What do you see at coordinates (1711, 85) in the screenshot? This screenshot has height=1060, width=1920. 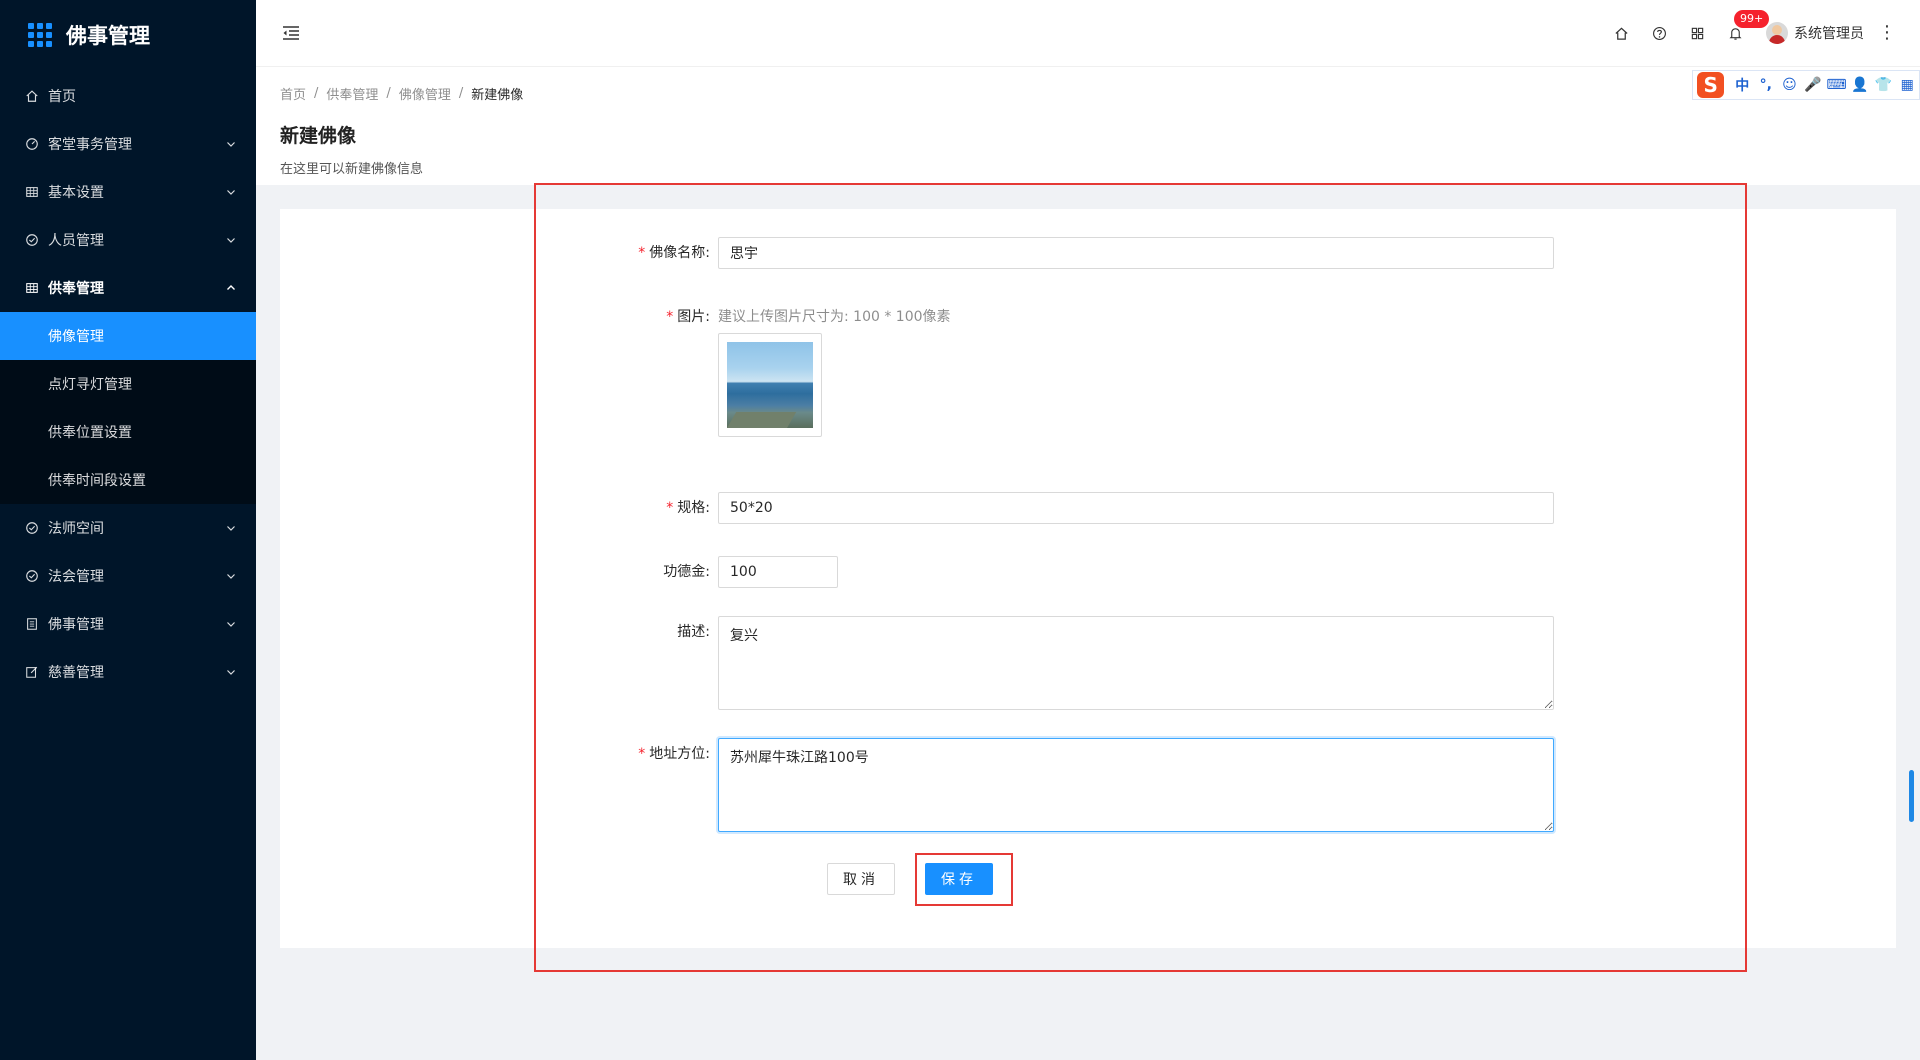 I see `ime-logo: S` at bounding box center [1711, 85].